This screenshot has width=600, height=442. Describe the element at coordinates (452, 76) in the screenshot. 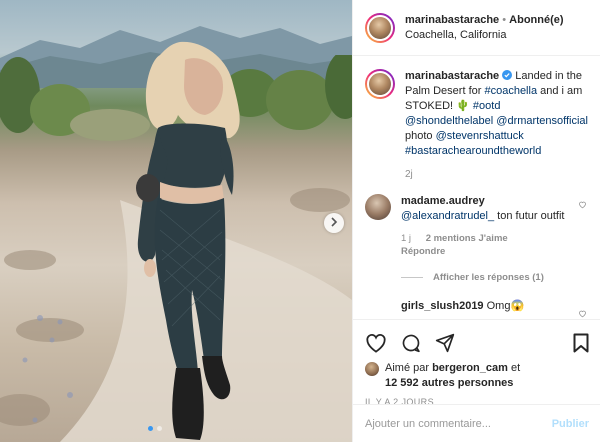

I see `caption-username: marinabastarache` at that location.